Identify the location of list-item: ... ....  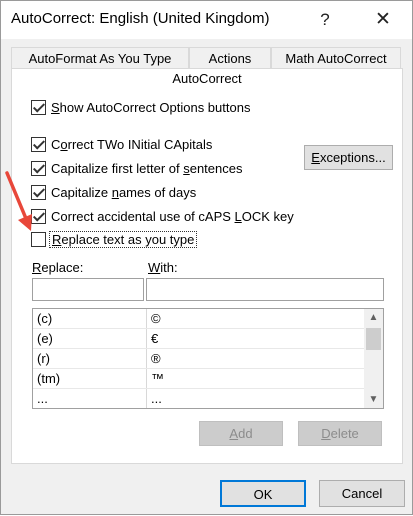
(198, 398).